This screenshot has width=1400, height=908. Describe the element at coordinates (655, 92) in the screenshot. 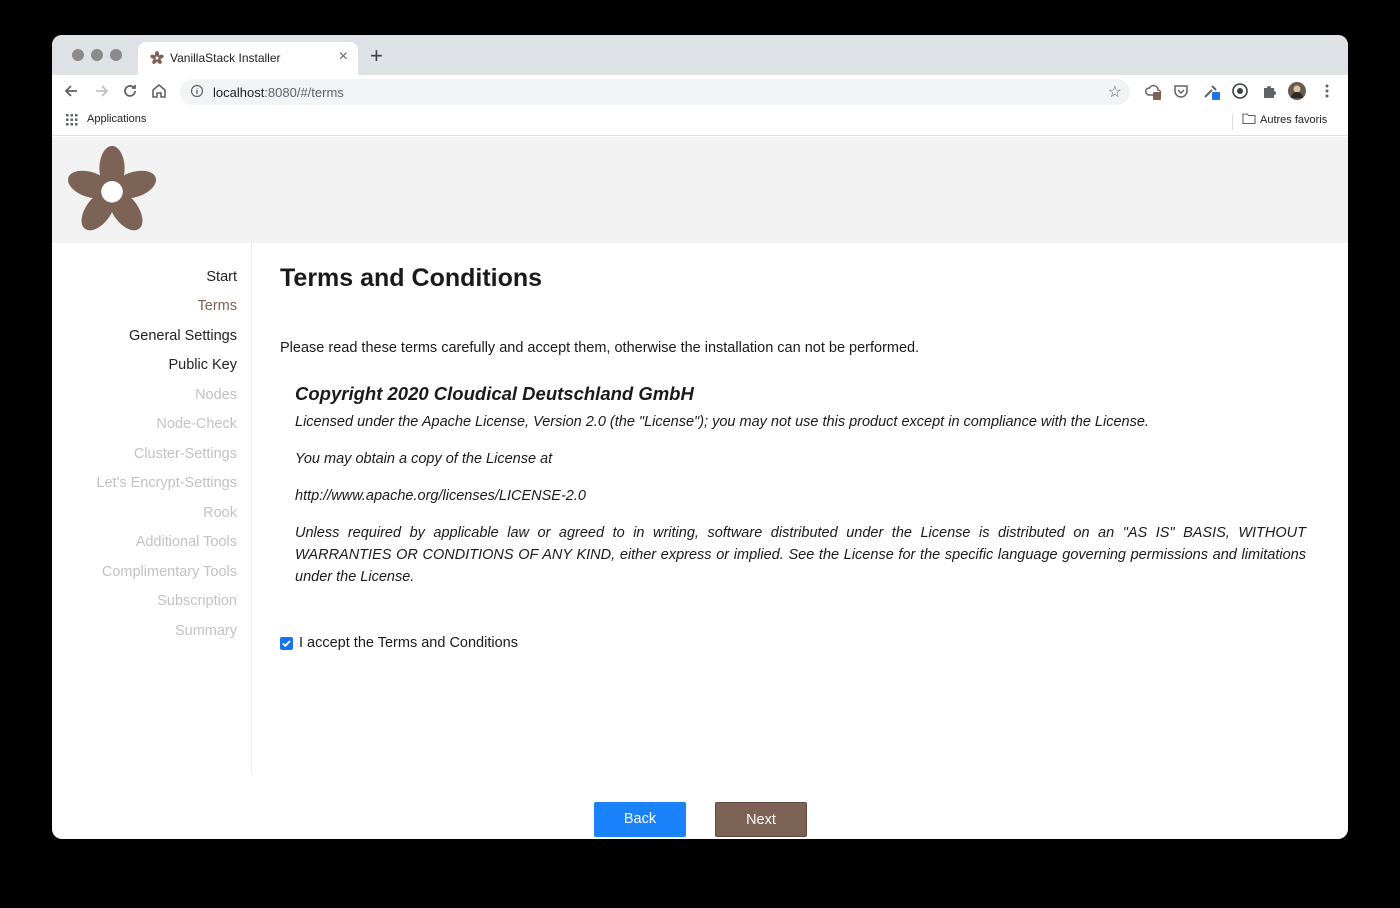

I see `address-bar: localhost:8080/#/terms ☆` at that location.